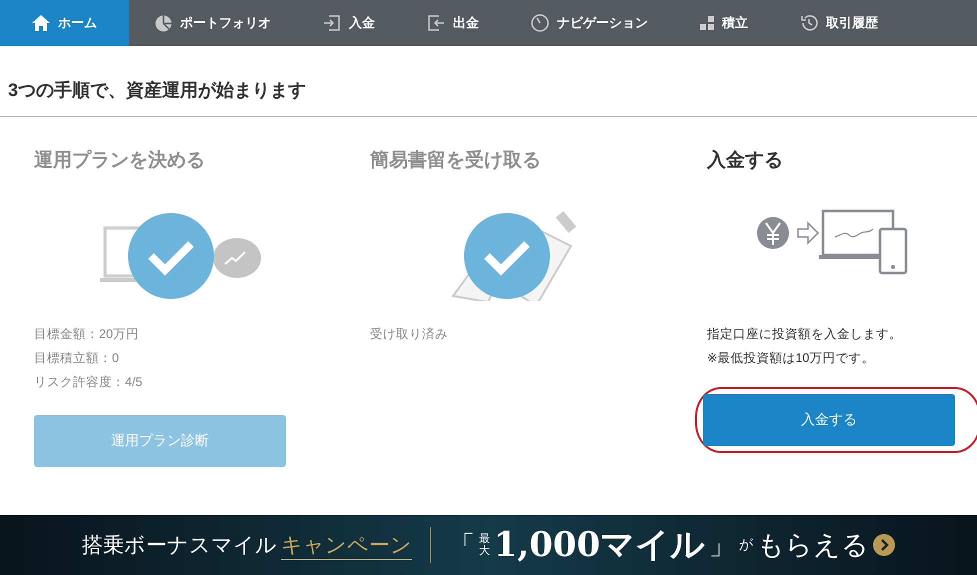  Describe the element at coordinates (488, 81) in the screenshot. I see `section-heading: 3つの手順で、資産運用が始まります` at that location.